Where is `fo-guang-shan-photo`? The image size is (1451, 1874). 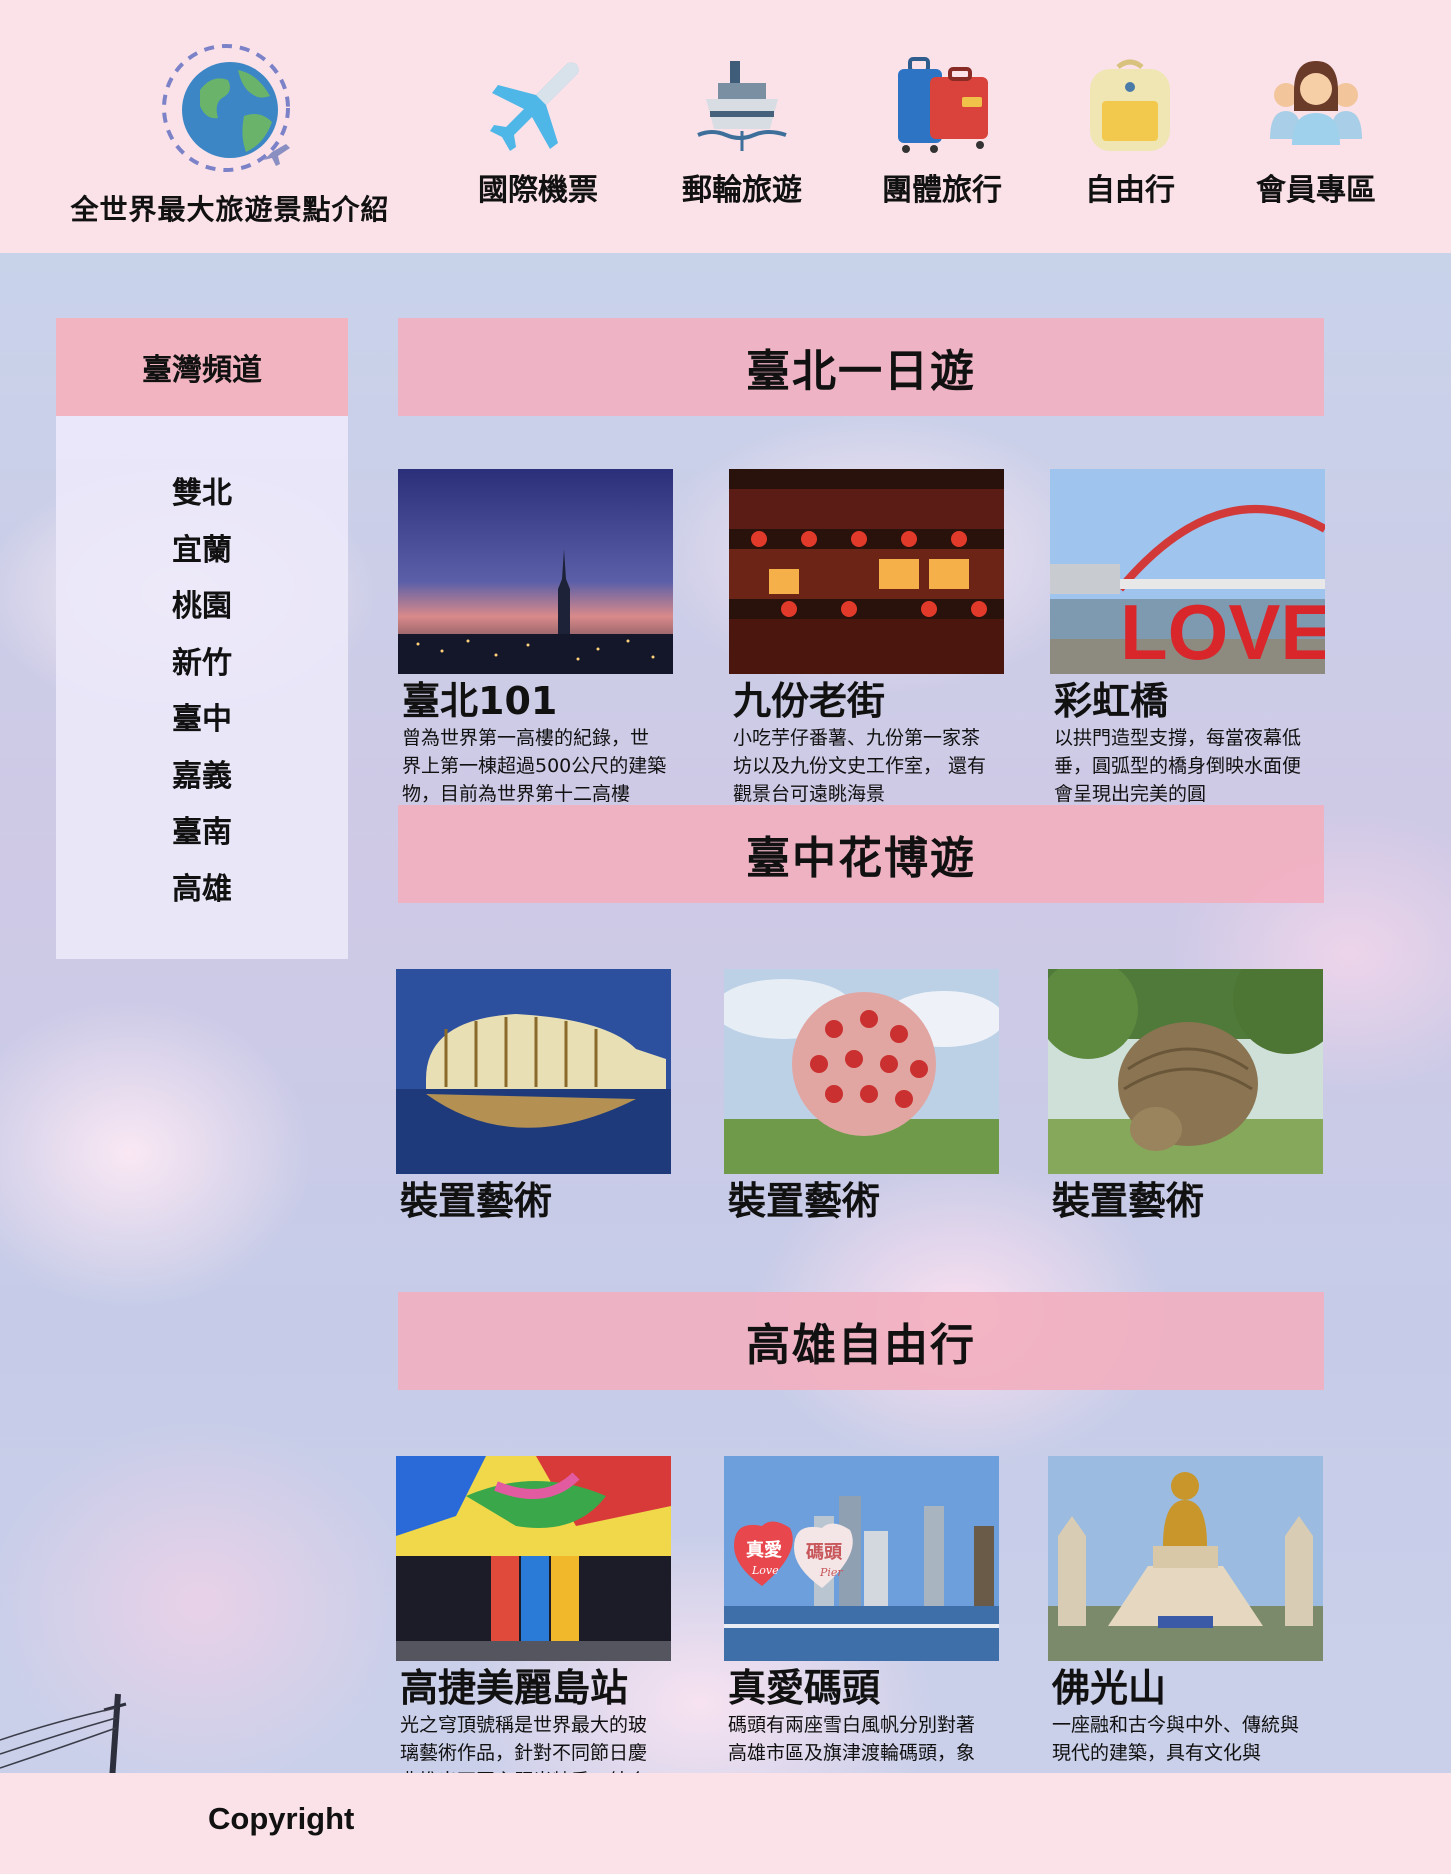
fo-guang-shan-photo is located at coordinates (1185, 1558).